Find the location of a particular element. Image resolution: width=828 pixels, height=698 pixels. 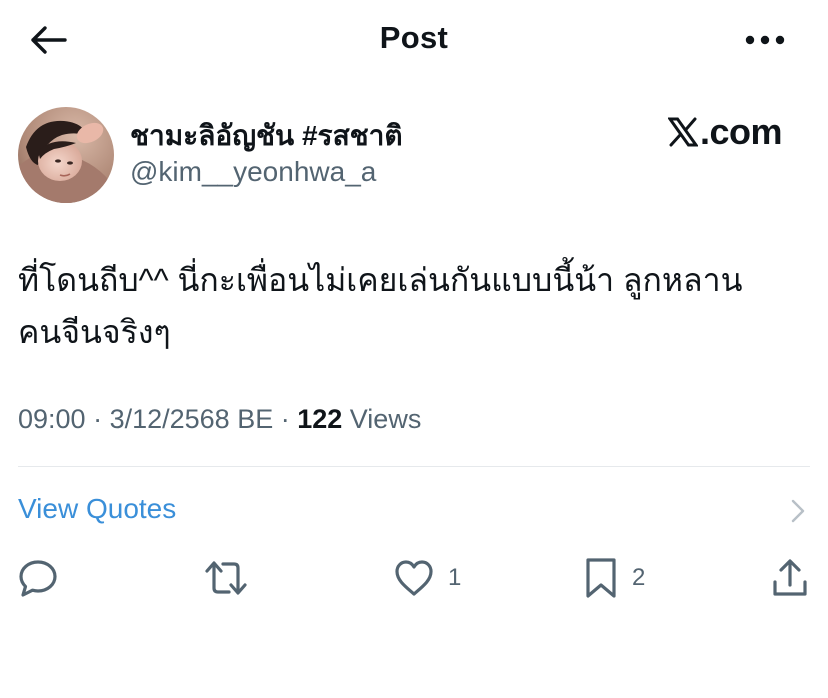

more-horizontal-icon is located at coordinates (765, 40).